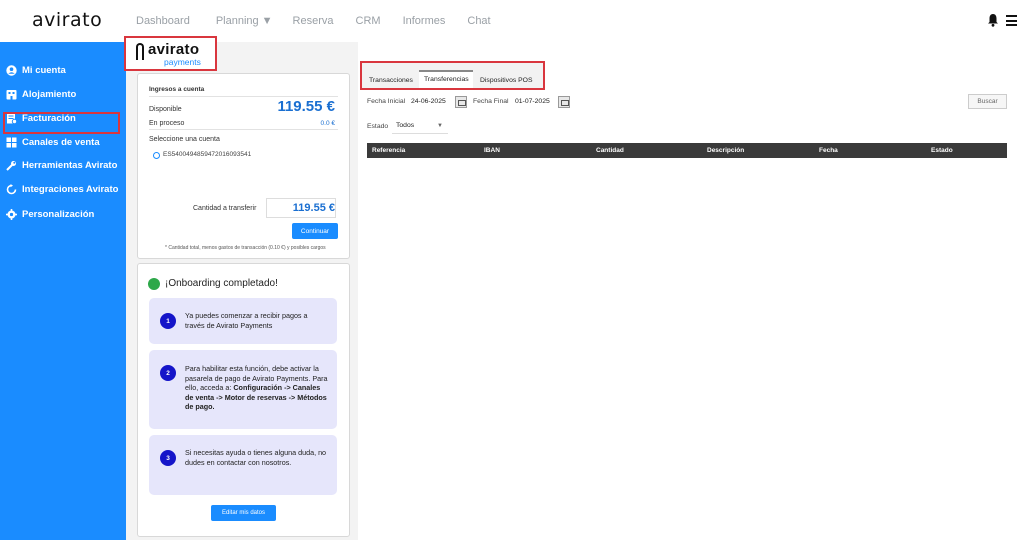  Describe the element at coordinates (327, 123) in the screenshot. I see `processing-amount: 0.0 €` at that location.